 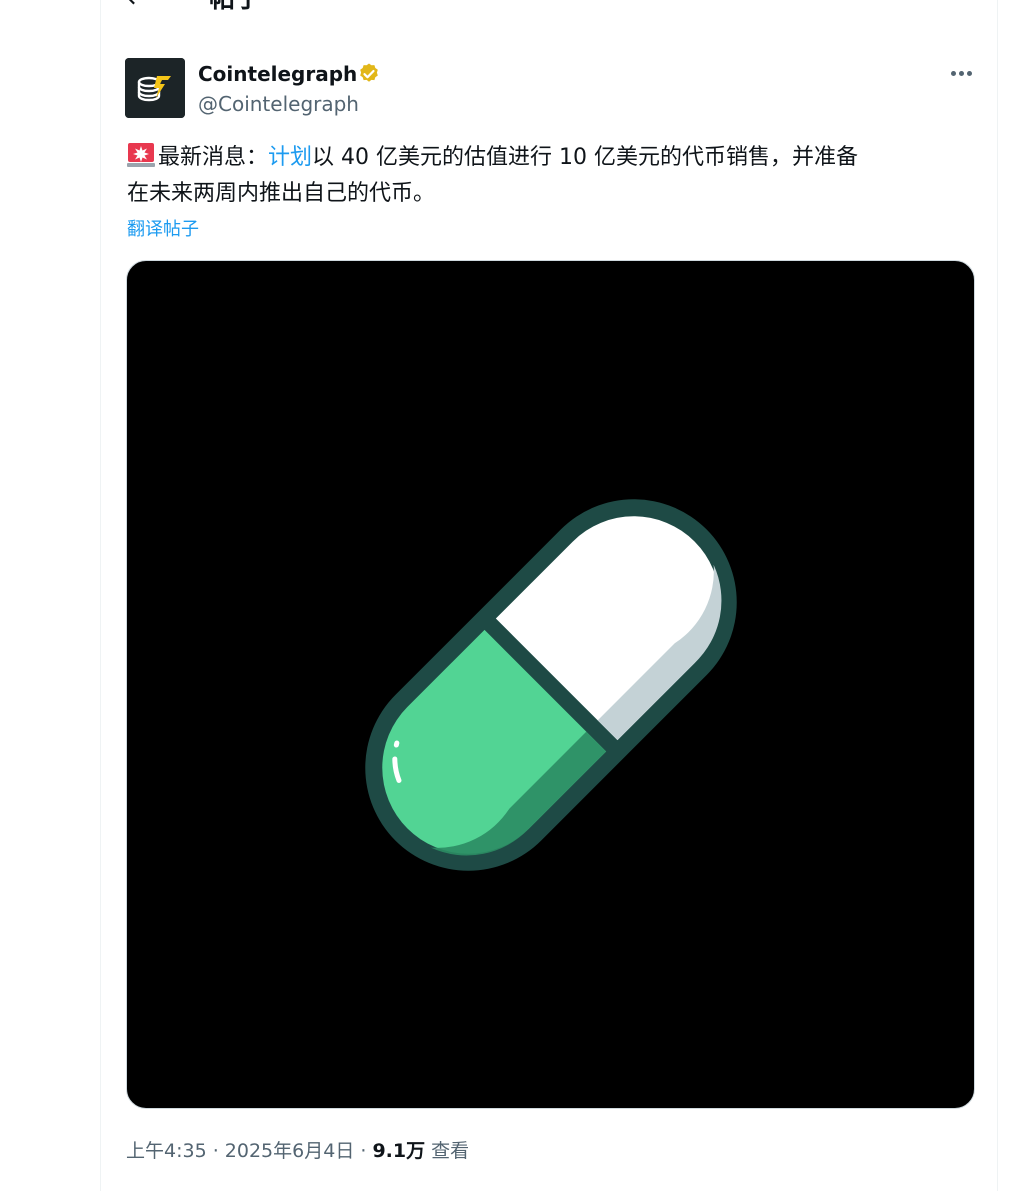 I want to click on cointelegraph-logo-icon, so click(x=155, y=88).